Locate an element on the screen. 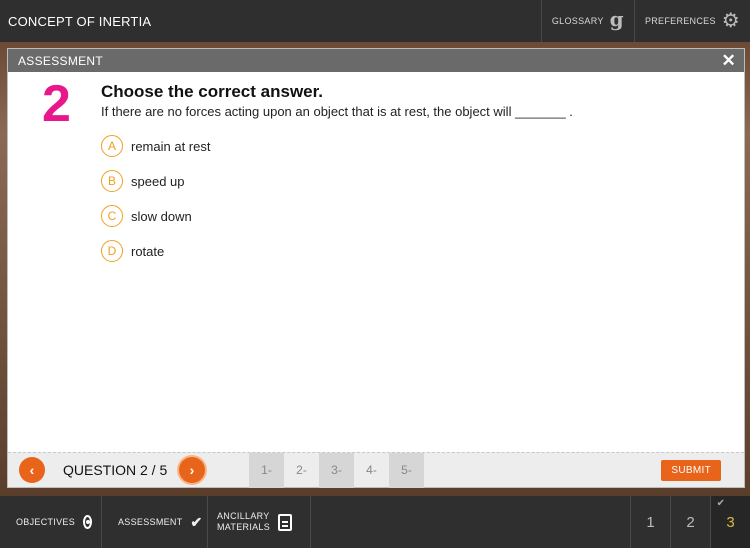 This screenshot has width=750, height=548. question-navigation: ‹ QUESTION 2 / 5 › 1- 2- 3- 4- 5- SUBMIT is located at coordinates (376, 470).